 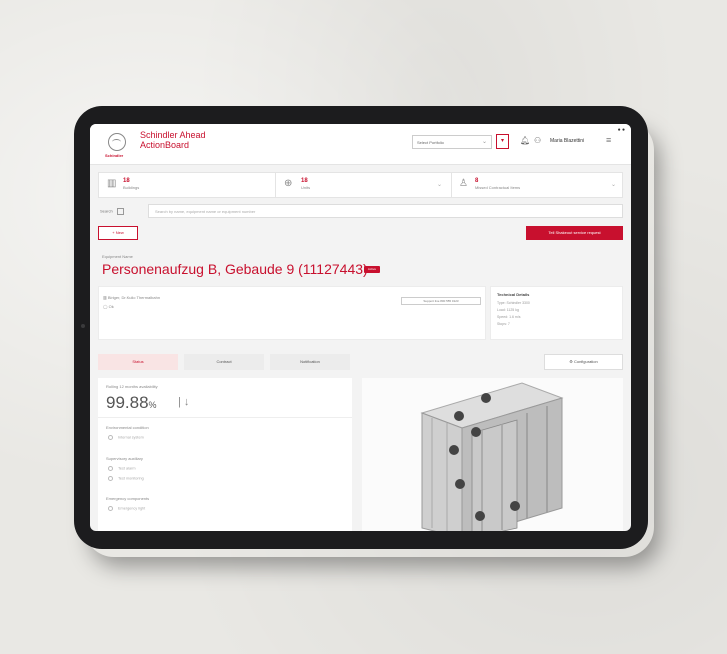 I want to click on equipment-address: Biriger, Dr.Kulio Thermalbahn, so click(x=134, y=297).